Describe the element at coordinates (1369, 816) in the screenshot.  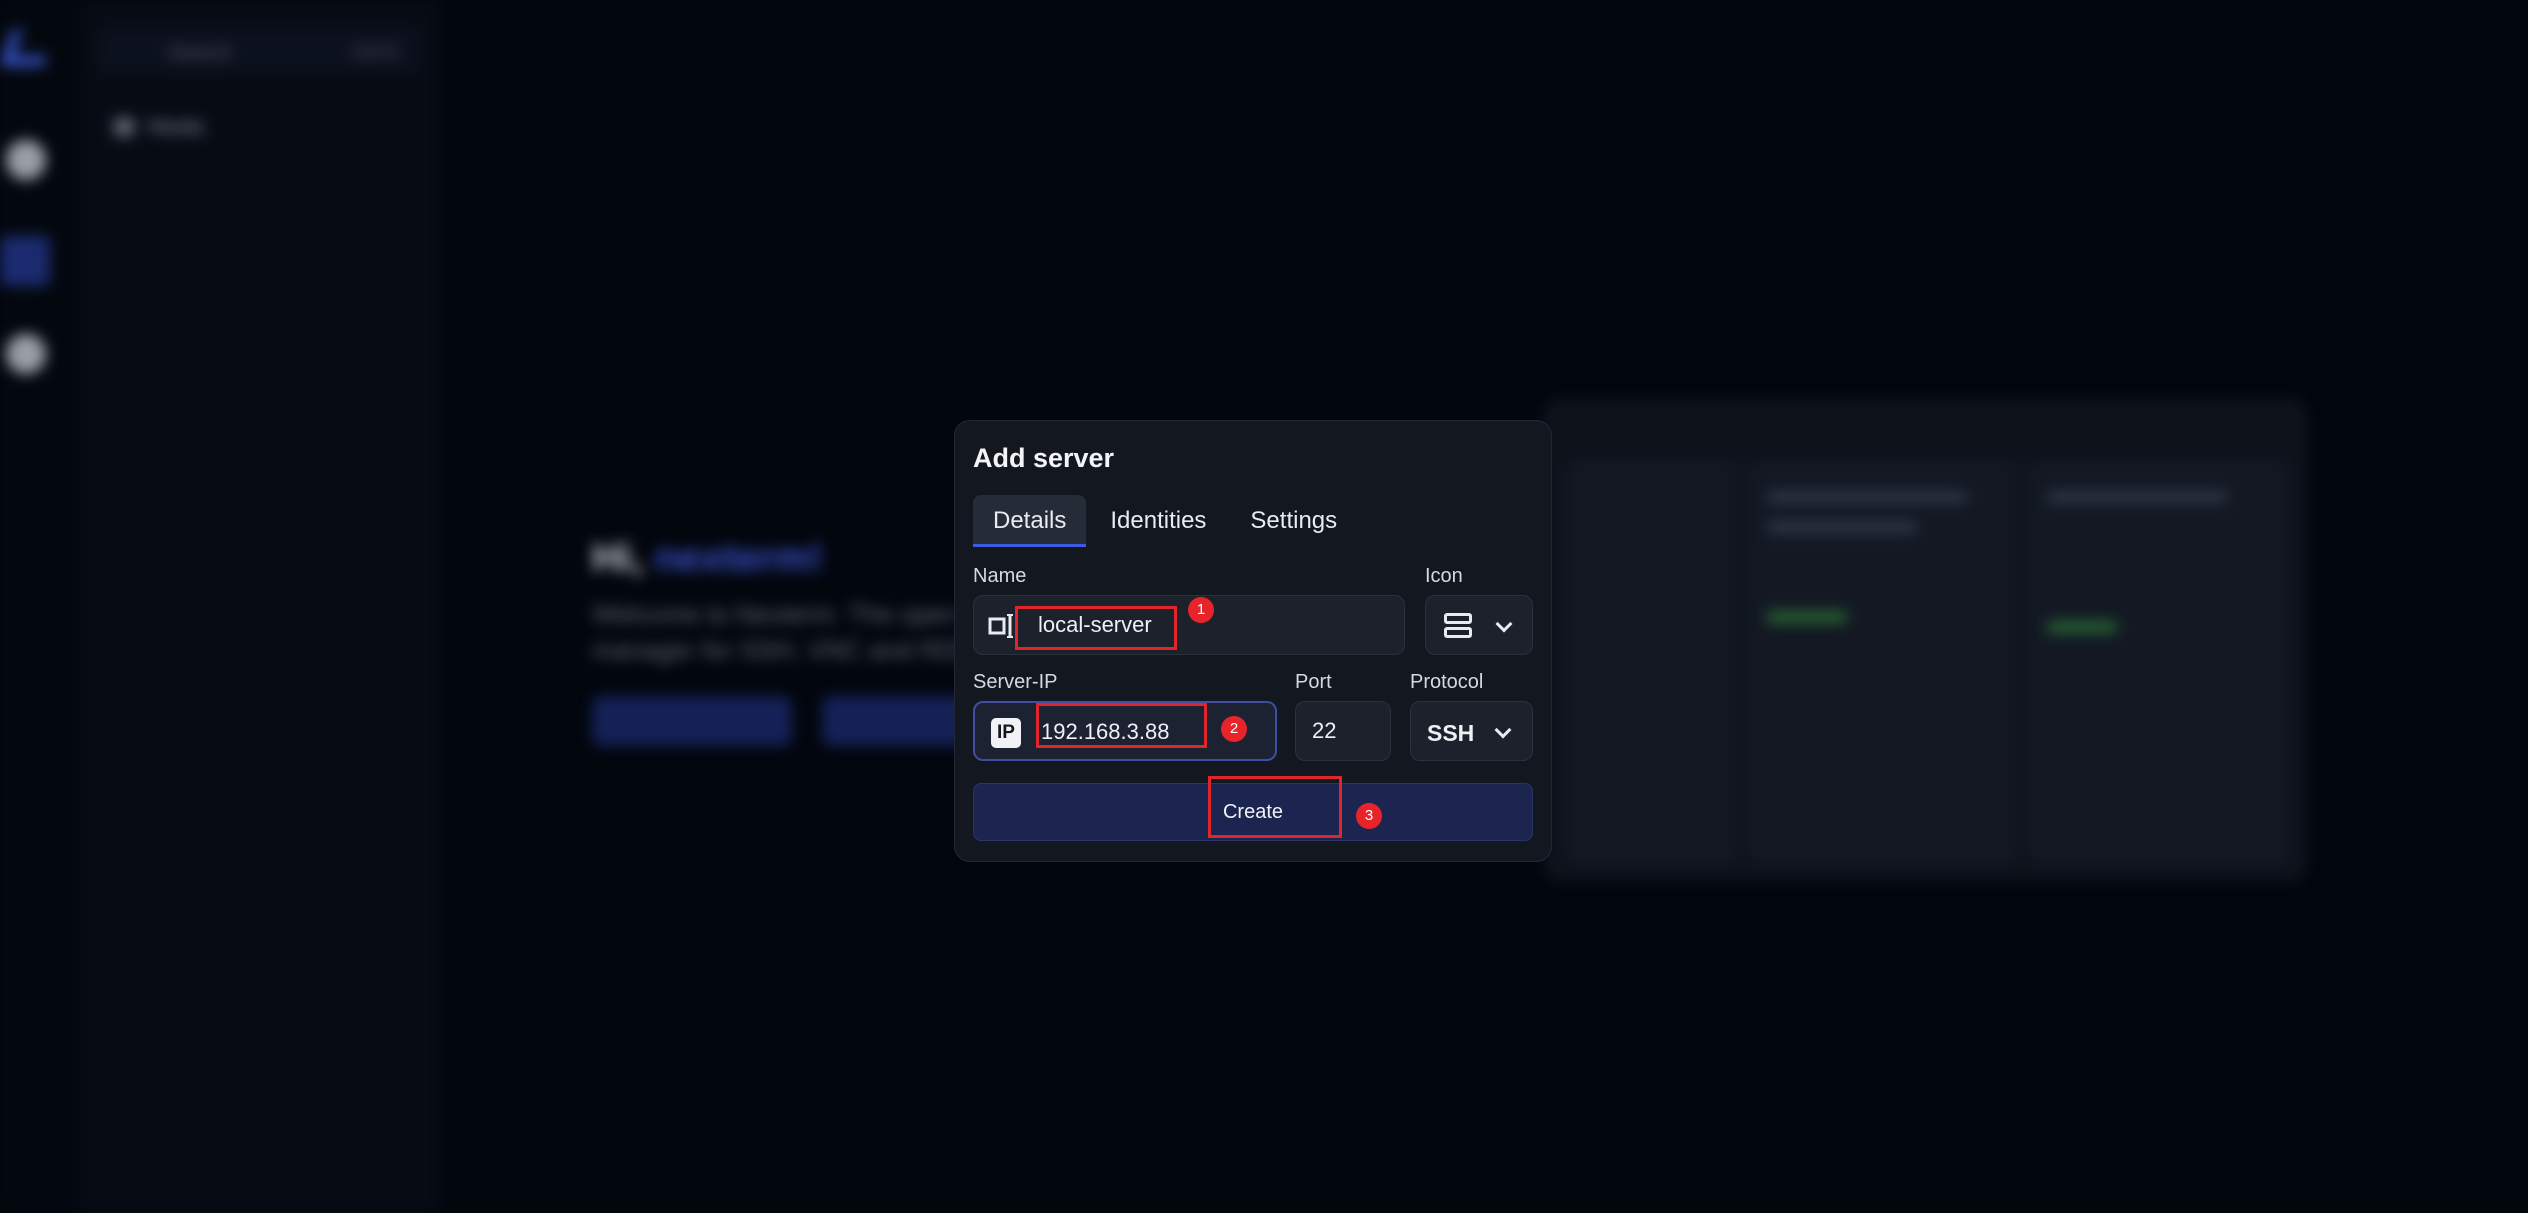
I see `annotation-marker-3: 3` at that location.